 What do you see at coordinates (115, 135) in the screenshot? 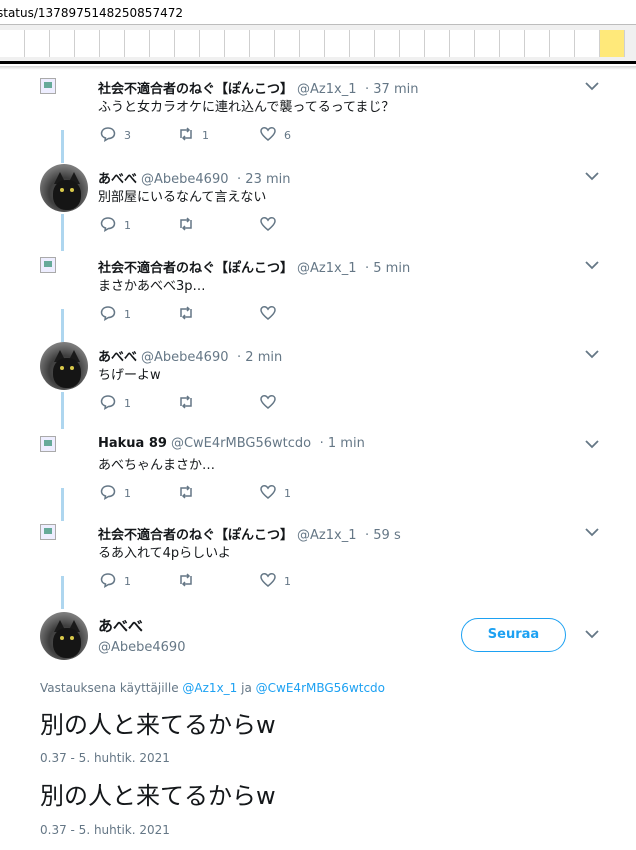
I see `reply-button: 3` at bounding box center [115, 135].